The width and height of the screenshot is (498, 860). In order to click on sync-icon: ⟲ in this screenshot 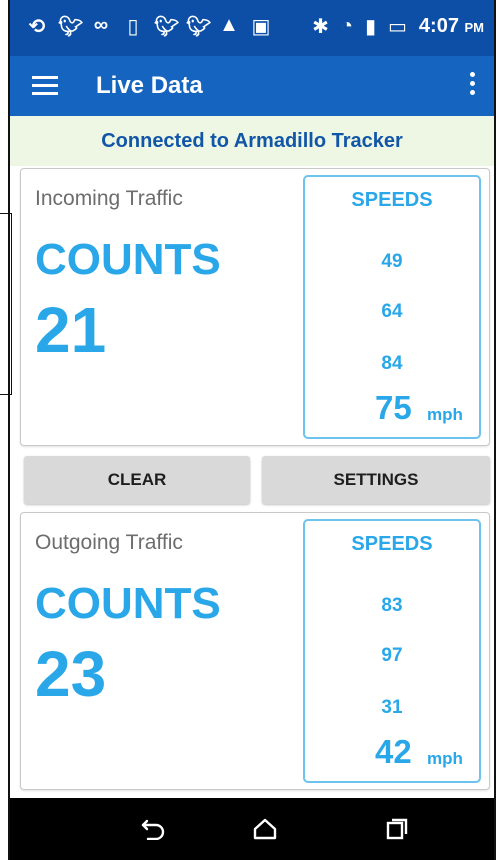, I will do `click(37, 27)`.